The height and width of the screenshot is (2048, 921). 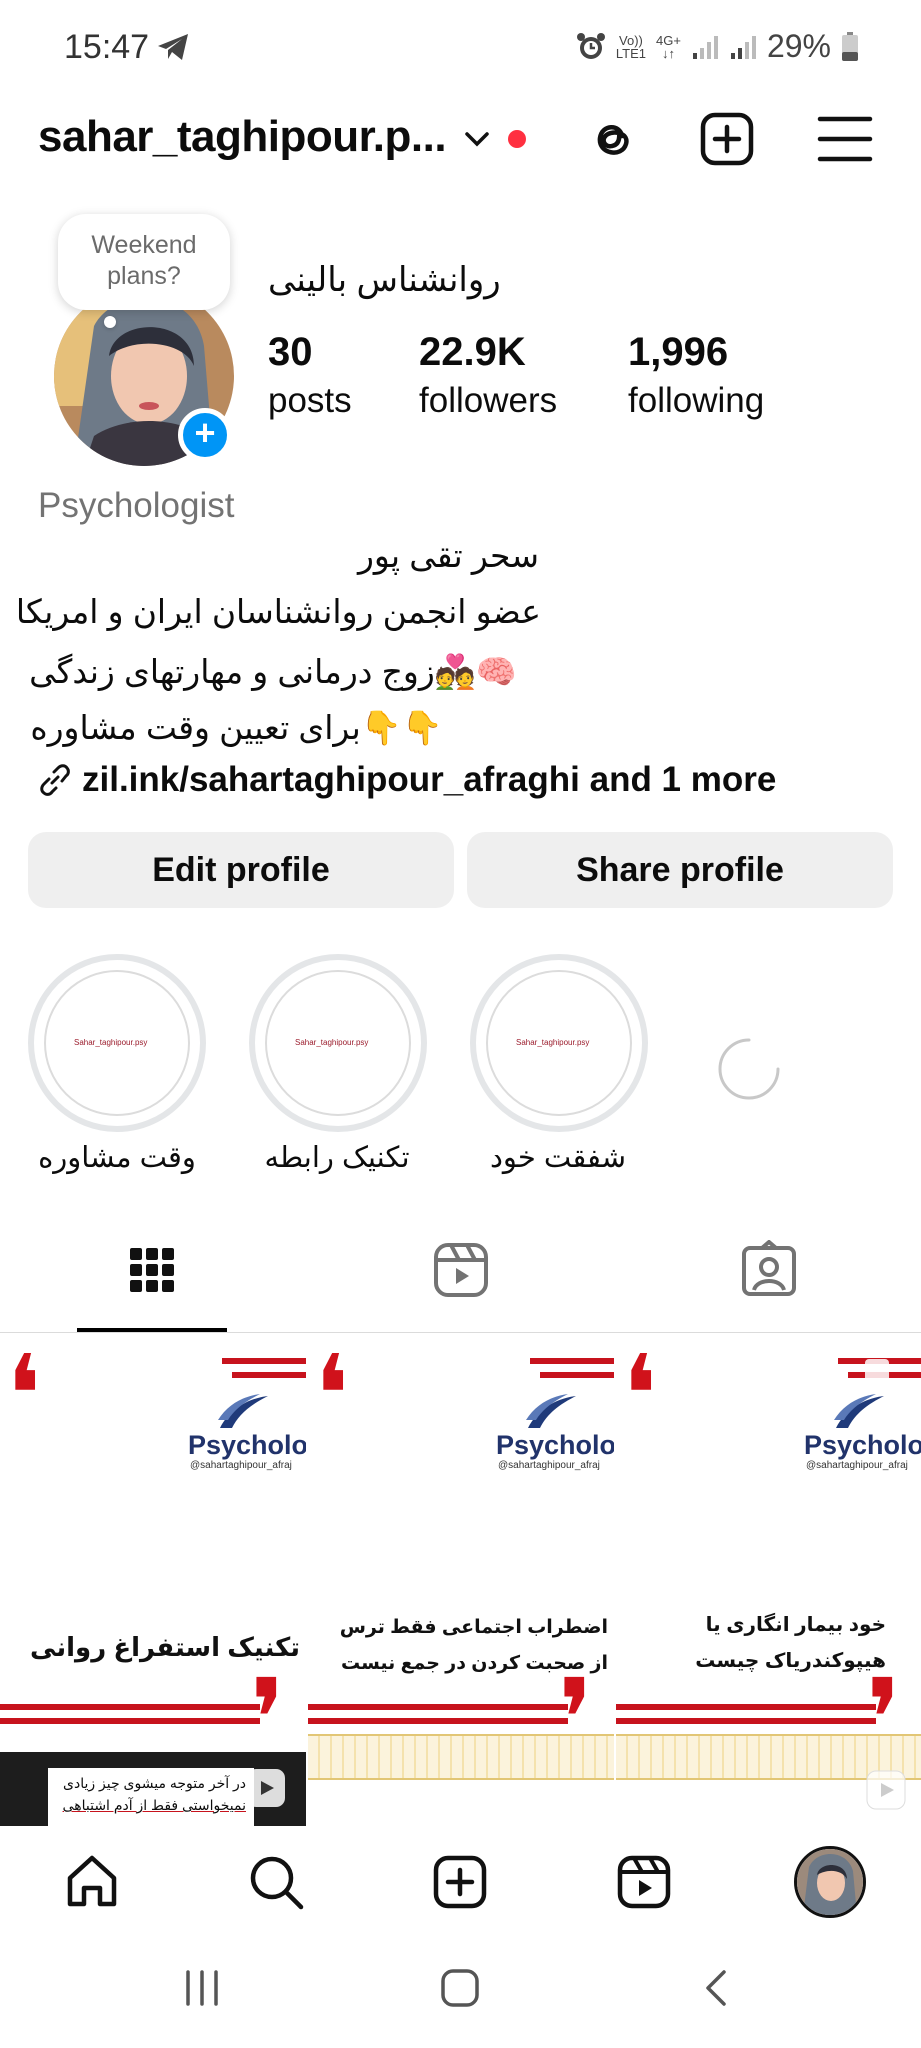 I want to click on grid-tab-icon, so click(x=152, y=1270).